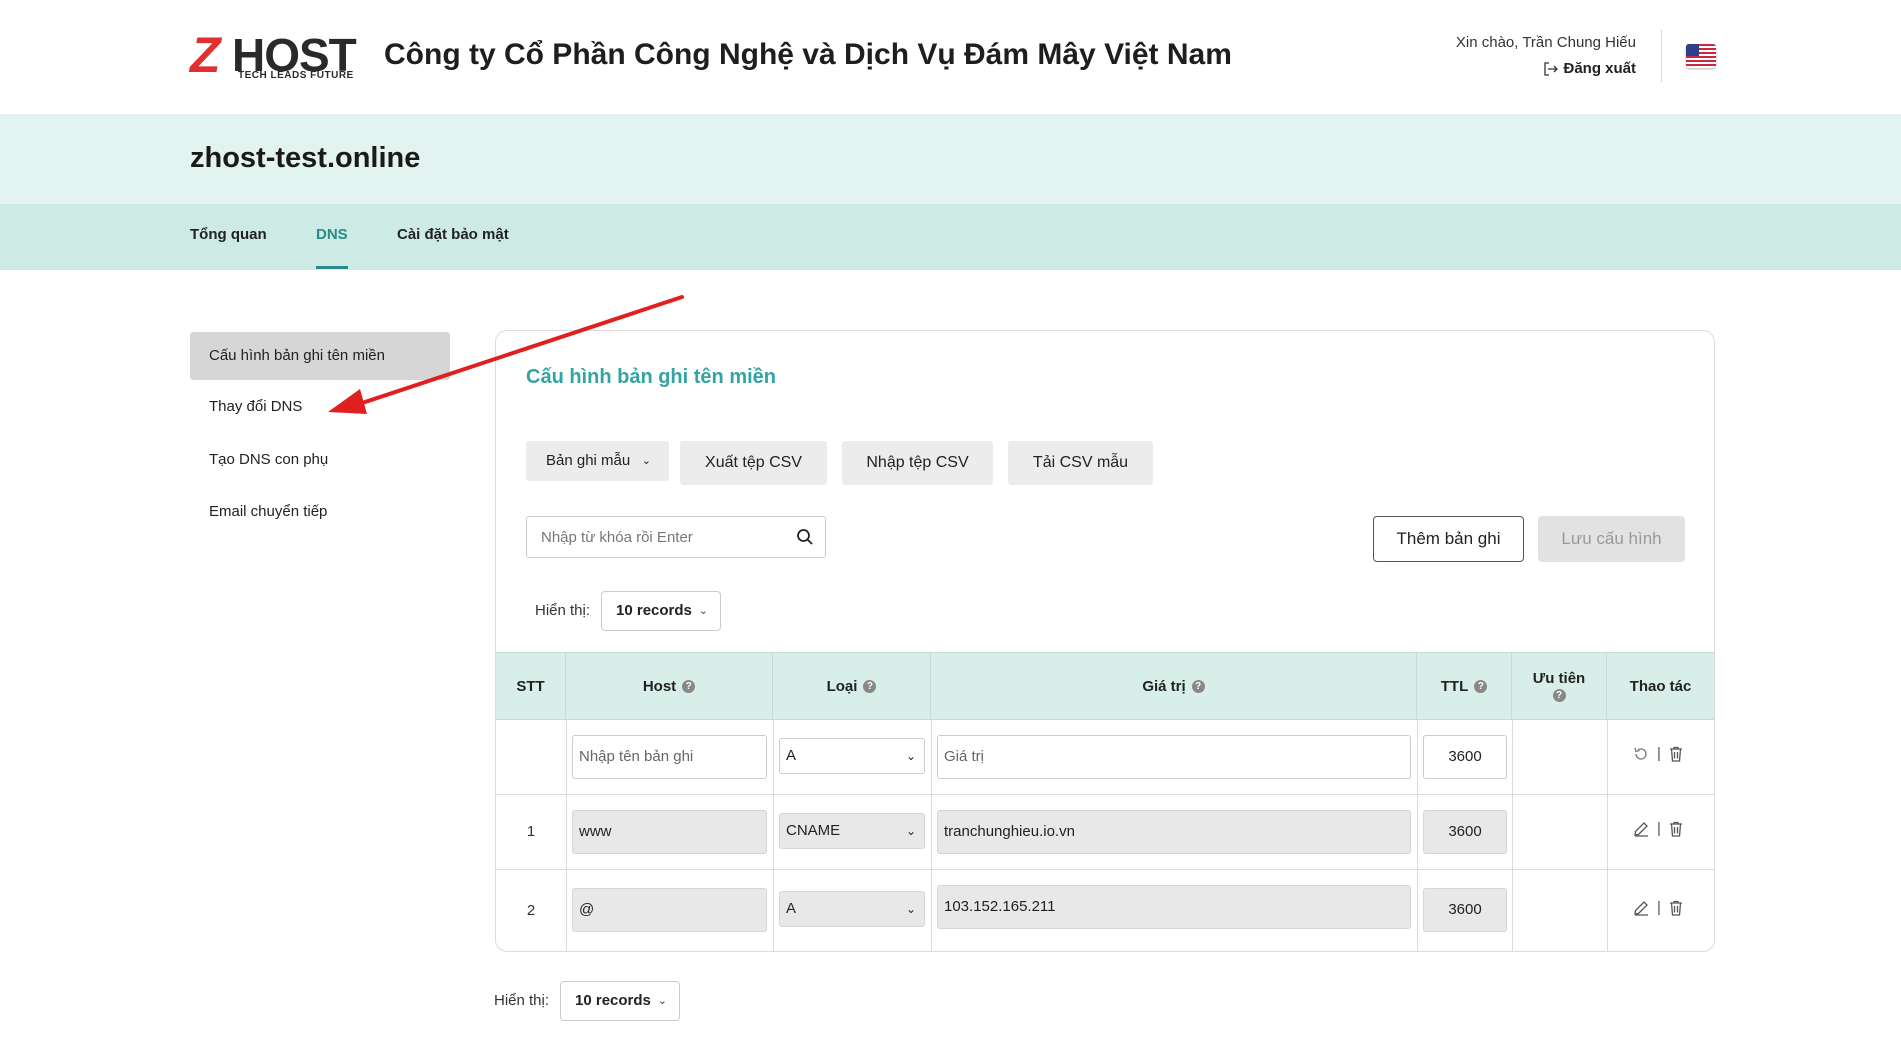 The image size is (1901, 1056). What do you see at coordinates (522, 1000) in the screenshot?
I see `footer-page-size-label: Hiển thị:` at bounding box center [522, 1000].